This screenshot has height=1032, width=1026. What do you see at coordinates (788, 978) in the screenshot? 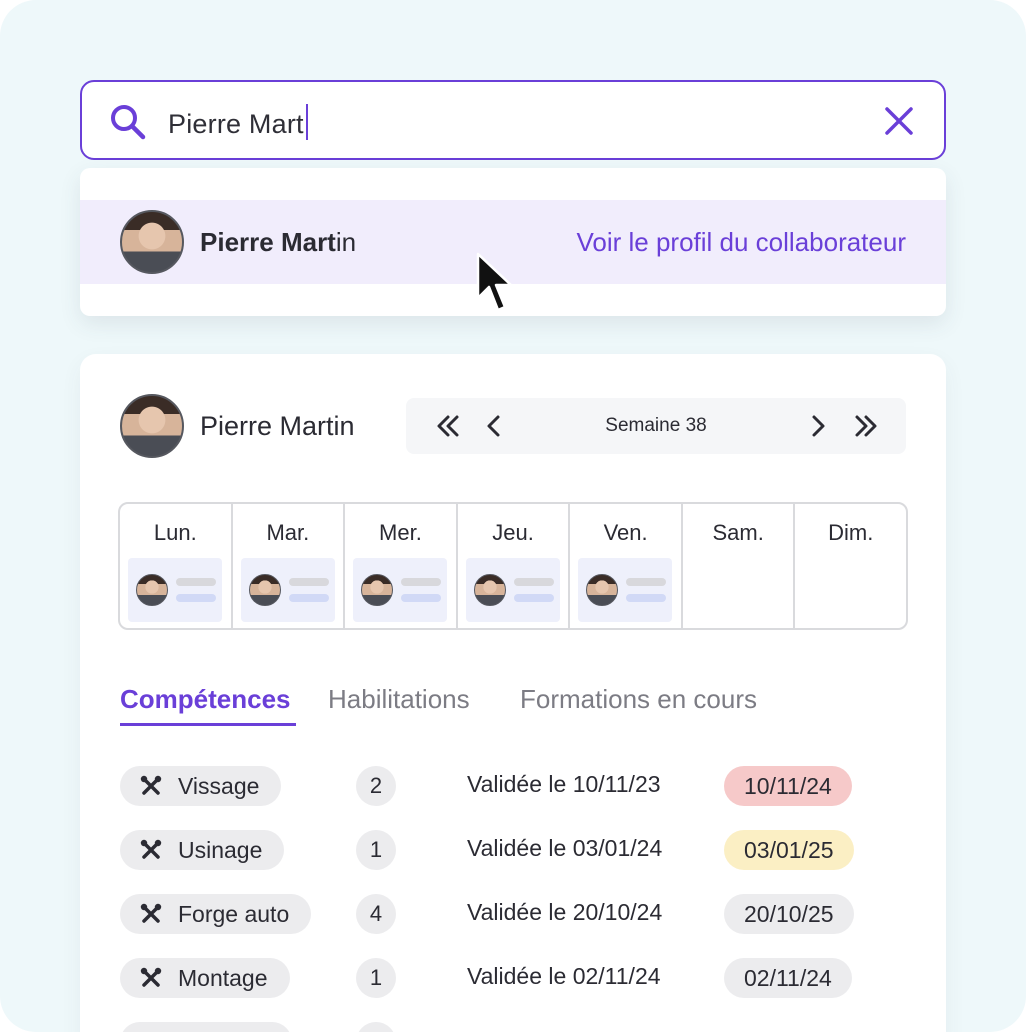
I see `expiry-badge: 02/11/24` at bounding box center [788, 978].